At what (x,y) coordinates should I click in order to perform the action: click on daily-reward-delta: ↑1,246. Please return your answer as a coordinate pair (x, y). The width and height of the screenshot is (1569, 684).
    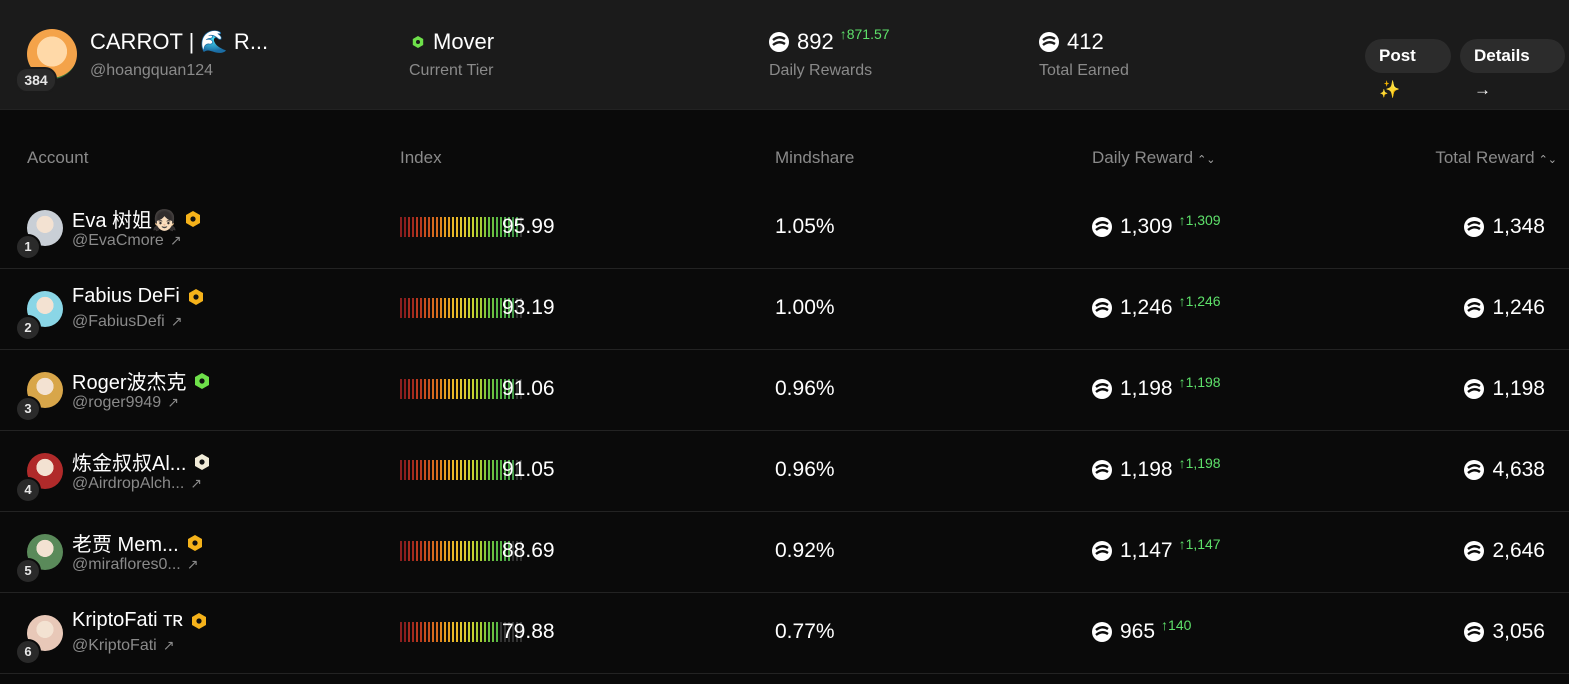
    Looking at the image, I should click on (1199, 301).